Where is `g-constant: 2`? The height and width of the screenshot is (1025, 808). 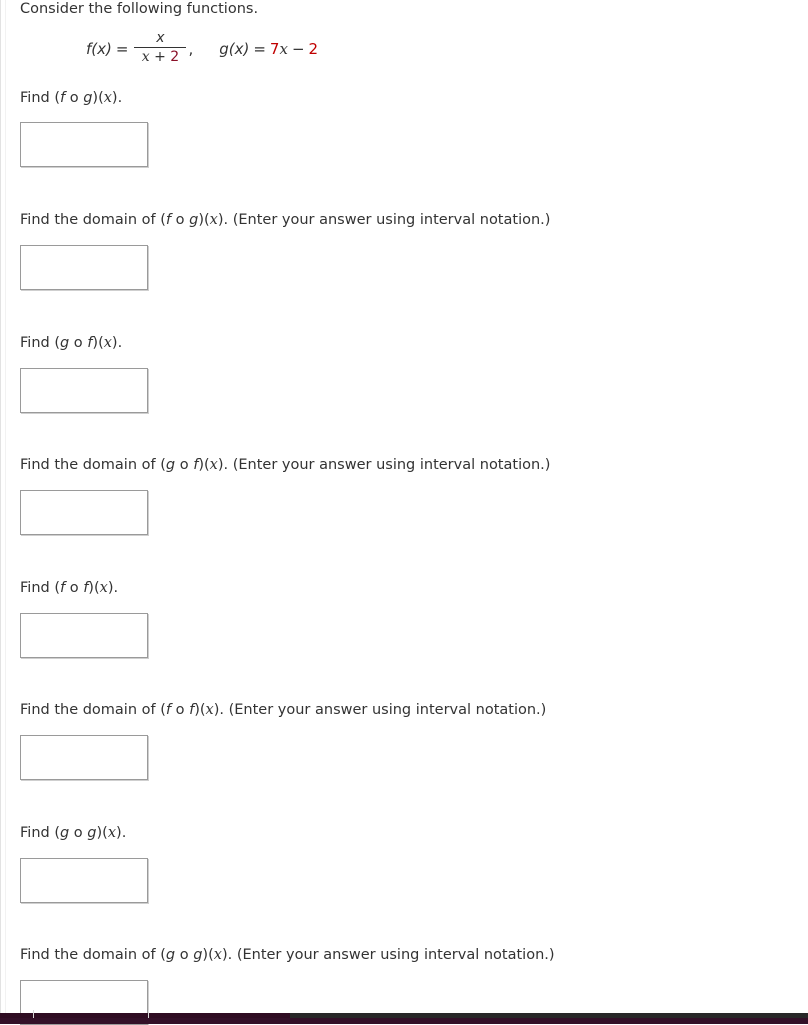 g-constant: 2 is located at coordinates (313, 48).